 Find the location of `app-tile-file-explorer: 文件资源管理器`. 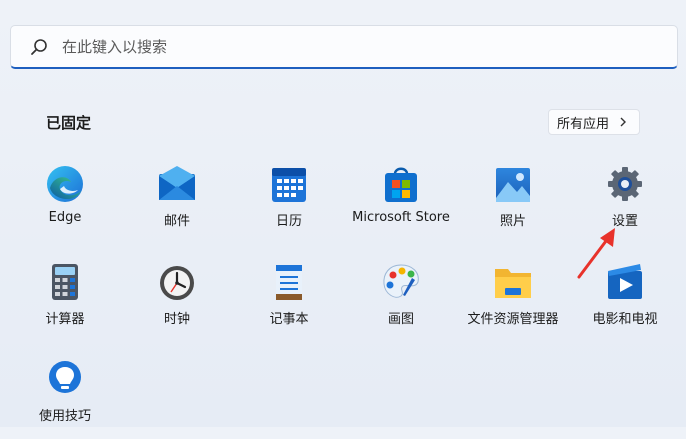

app-tile-file-explorer: 文件资源管理器 is located at coordinates (513, 302).